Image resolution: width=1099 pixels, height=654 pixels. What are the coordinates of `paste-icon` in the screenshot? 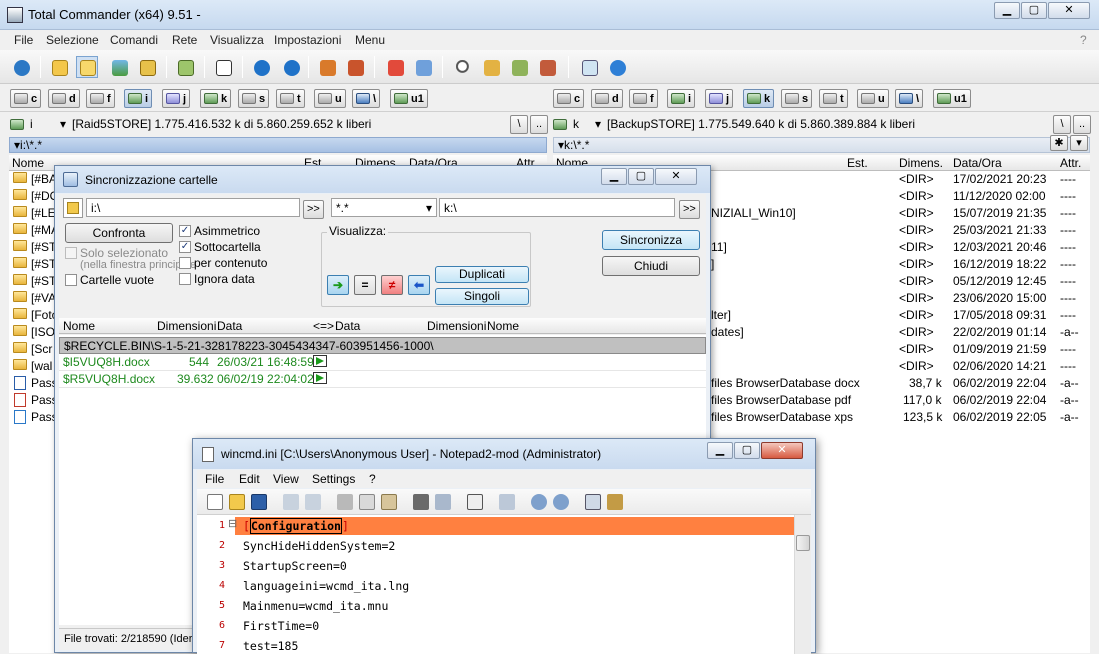 It's located at (389, 502).